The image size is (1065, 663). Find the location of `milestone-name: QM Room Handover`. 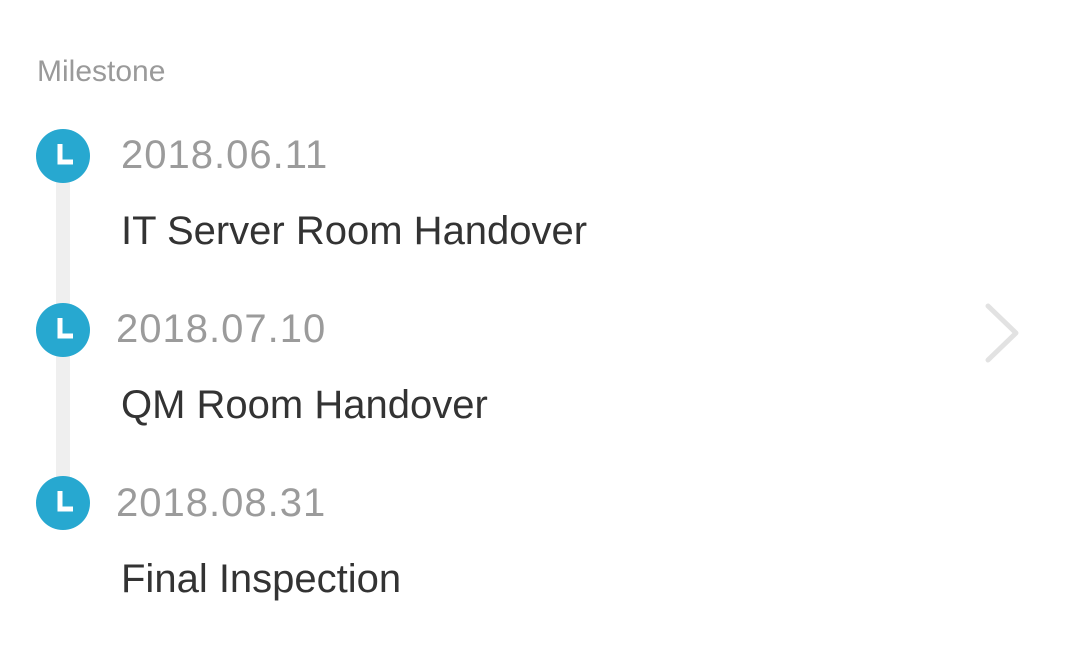

milestone-name: QM Room Handover is located at coordinates (304, 405).